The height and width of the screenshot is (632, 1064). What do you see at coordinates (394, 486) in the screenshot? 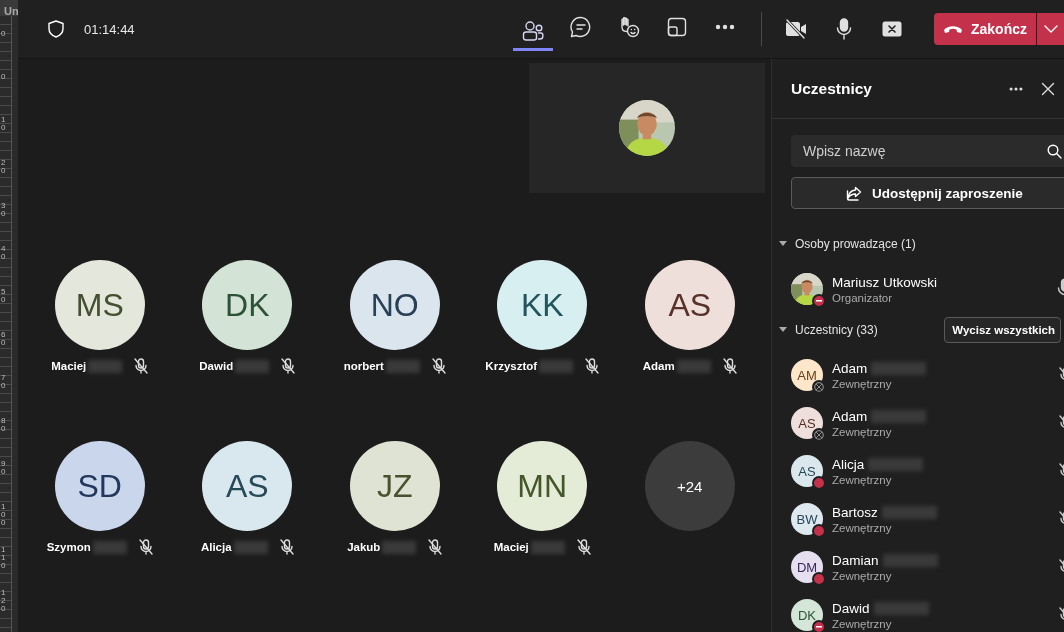
I see `avatar: JZ` at bounding box center [394, 486].